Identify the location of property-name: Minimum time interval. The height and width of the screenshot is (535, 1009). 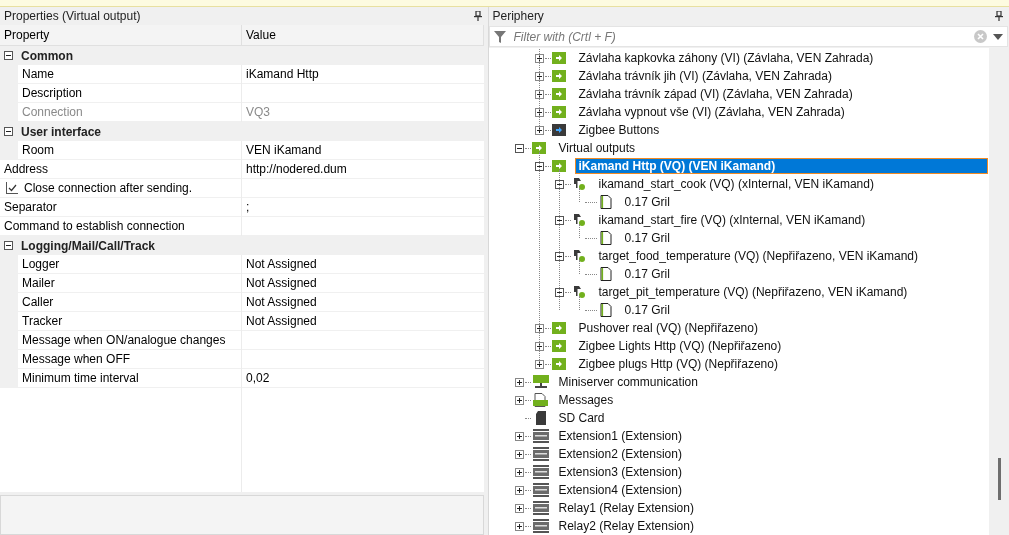
(80, 378).